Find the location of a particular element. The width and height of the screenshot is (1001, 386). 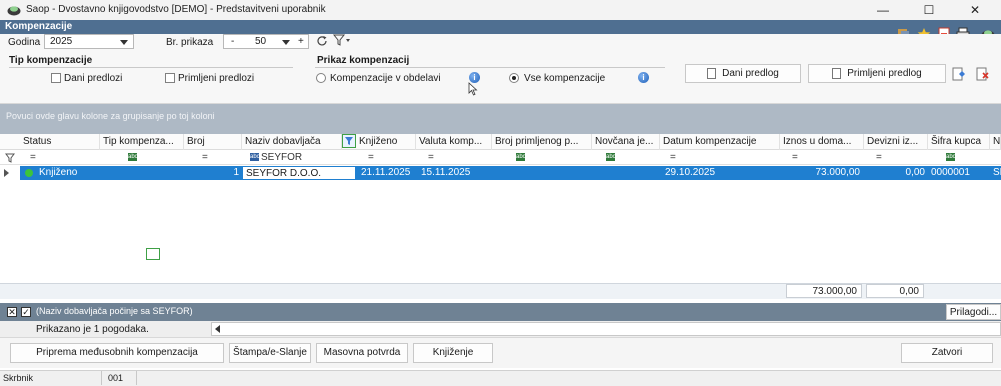

received-proposal-button: Primljeni predlog is located at coordinates (877, 73).